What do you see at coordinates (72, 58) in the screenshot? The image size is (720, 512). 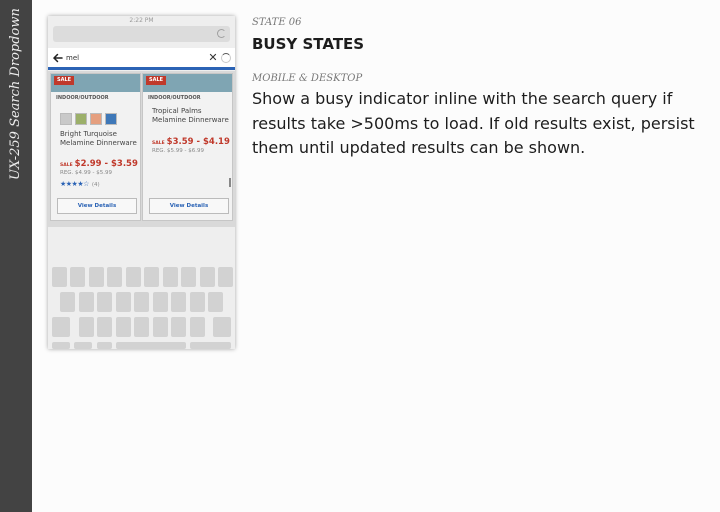 I see `search-input: mel` at bounding box center [72, 58].